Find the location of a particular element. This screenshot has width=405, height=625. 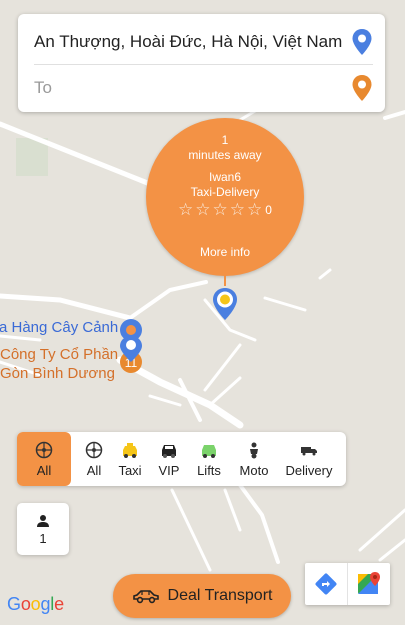

driver-service: Taxi-Delivery is located at coordinates (225, 192).